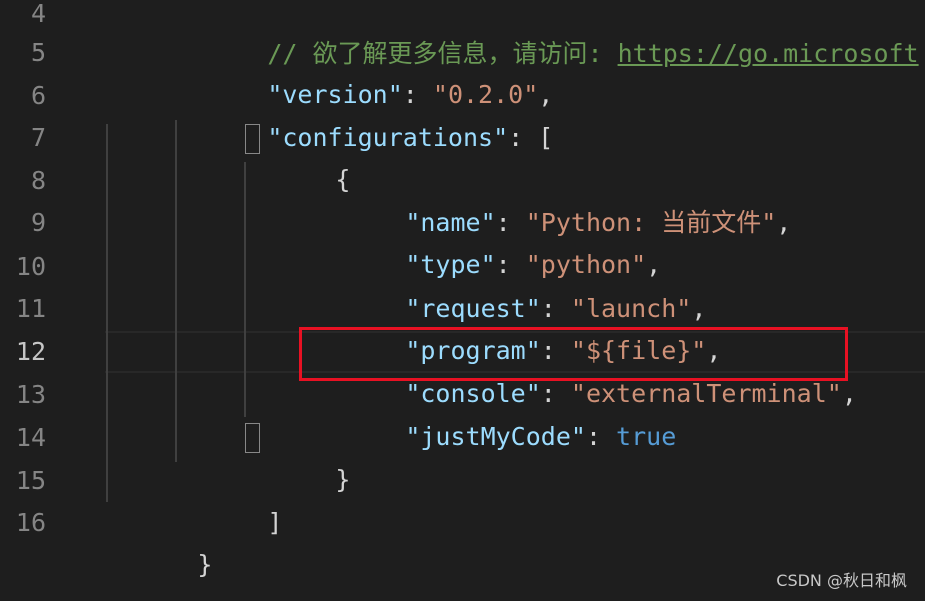 Image resolution: width=925 pixels, height=601 pixels. Describe the element at coordinates (768, 53) in the screenshot. I see `comment-link: https://go.microsoft` at that location.